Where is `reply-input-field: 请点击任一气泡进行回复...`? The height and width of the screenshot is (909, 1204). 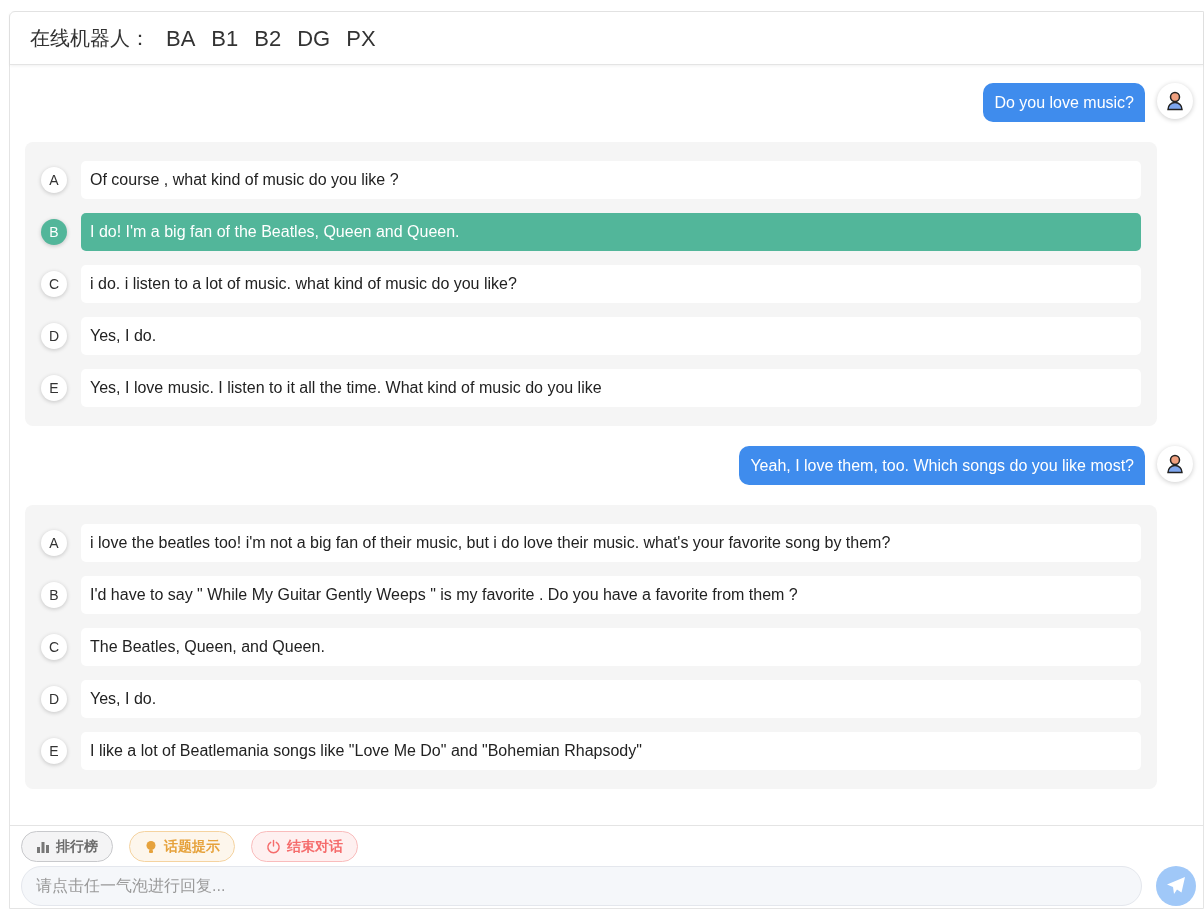
reply-input-field: 请点击任一气泡进行回复... is located at coordinates (581, 886).